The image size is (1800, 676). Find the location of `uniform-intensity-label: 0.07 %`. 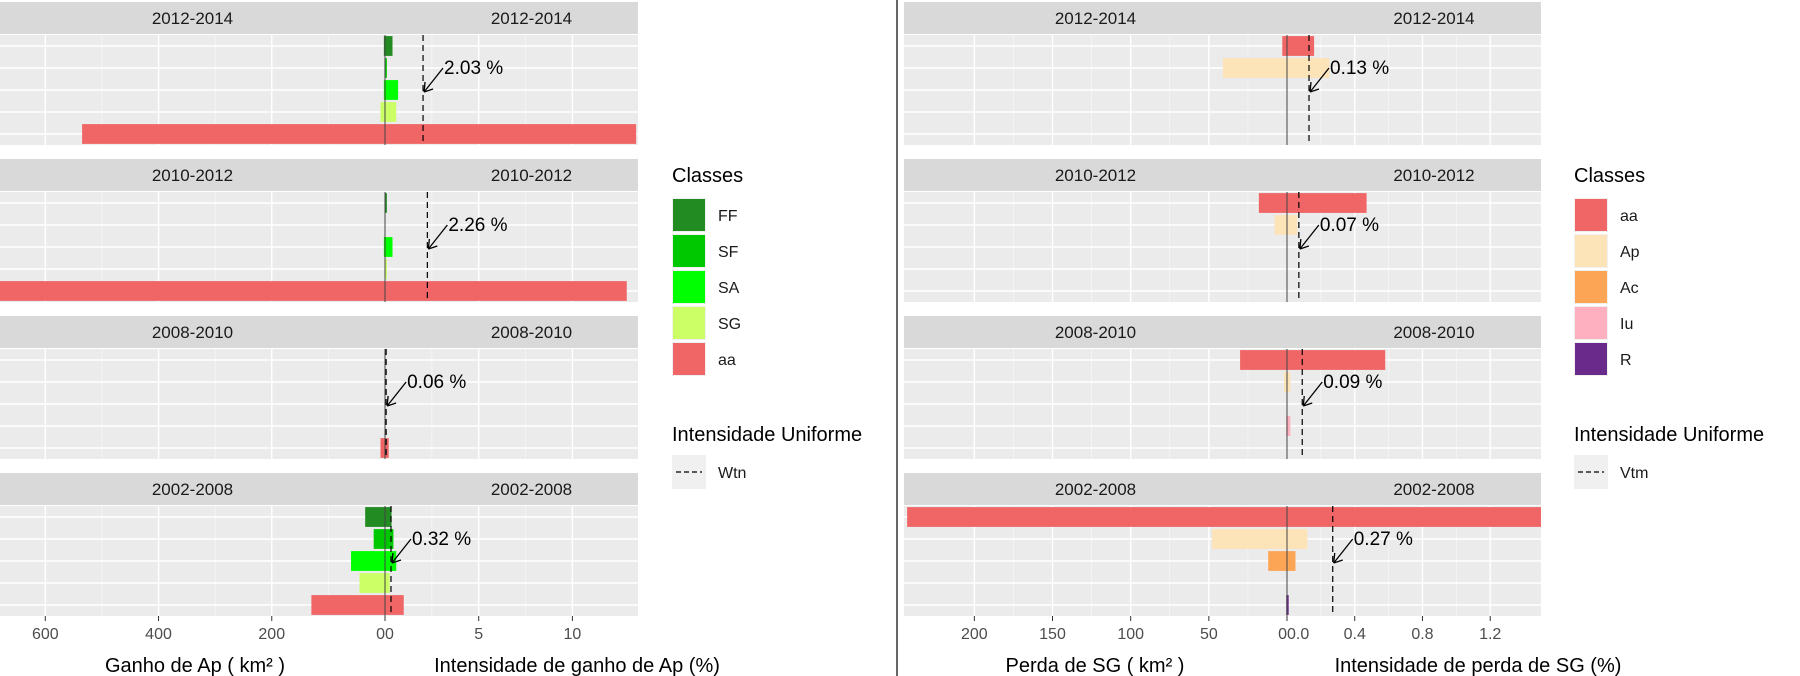

uniform-intensity-label: 0.07 % is located at coordinates (1349, 225).